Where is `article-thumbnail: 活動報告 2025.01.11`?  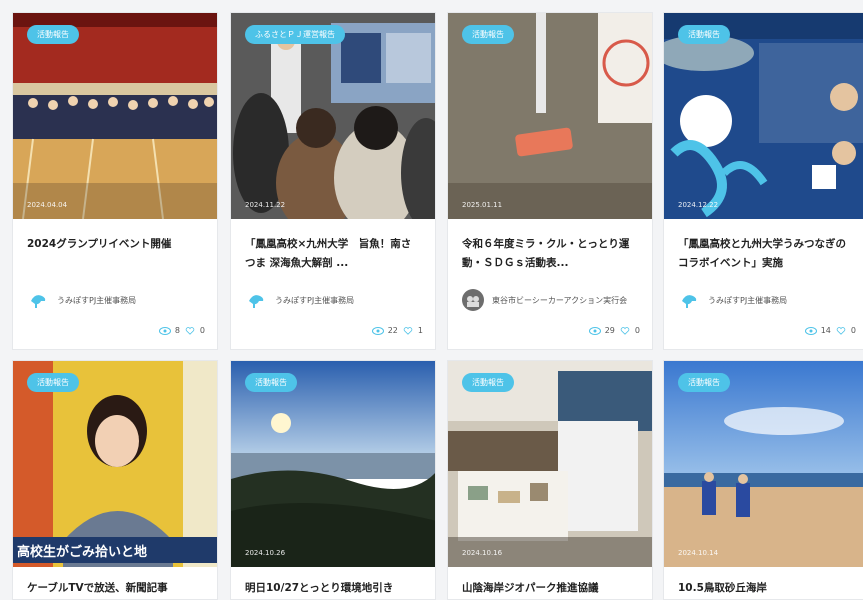 article-thumbnail: 活動報告 2025.01.11 is located at coordinates (550, 116).